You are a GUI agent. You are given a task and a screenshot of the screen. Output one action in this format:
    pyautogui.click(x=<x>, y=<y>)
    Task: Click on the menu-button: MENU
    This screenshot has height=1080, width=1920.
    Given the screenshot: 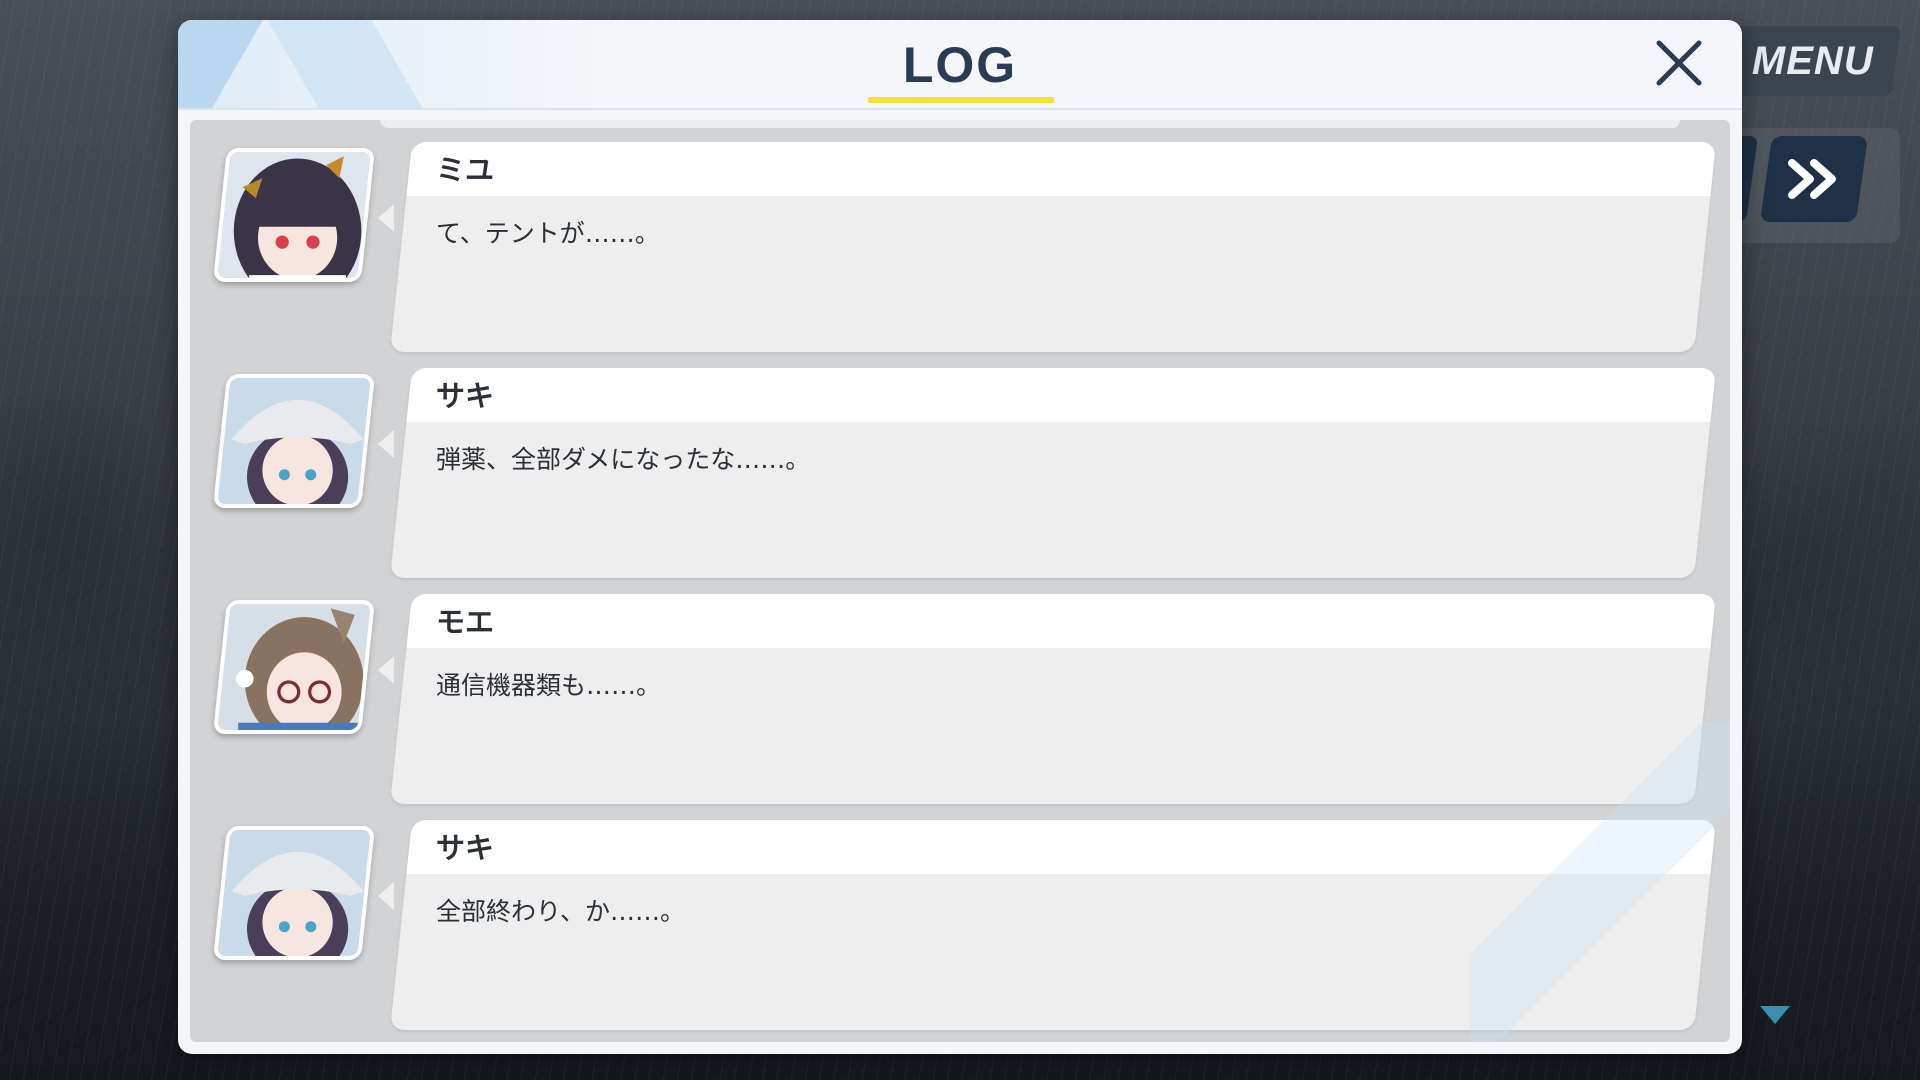 What is the action you would take?
    pyautogui.click(x=1813, y=61)
    